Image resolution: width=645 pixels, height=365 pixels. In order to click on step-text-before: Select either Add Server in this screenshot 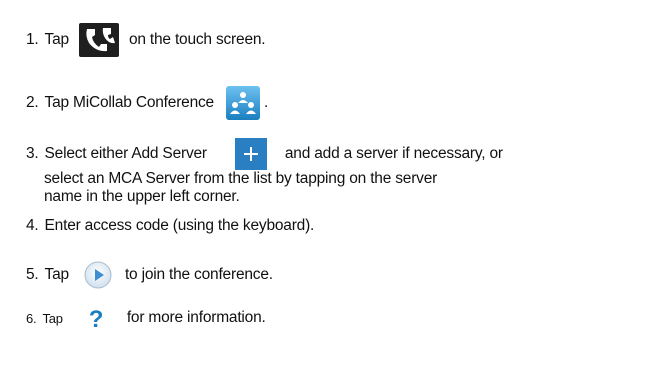, I will do `click(126, 153)`.